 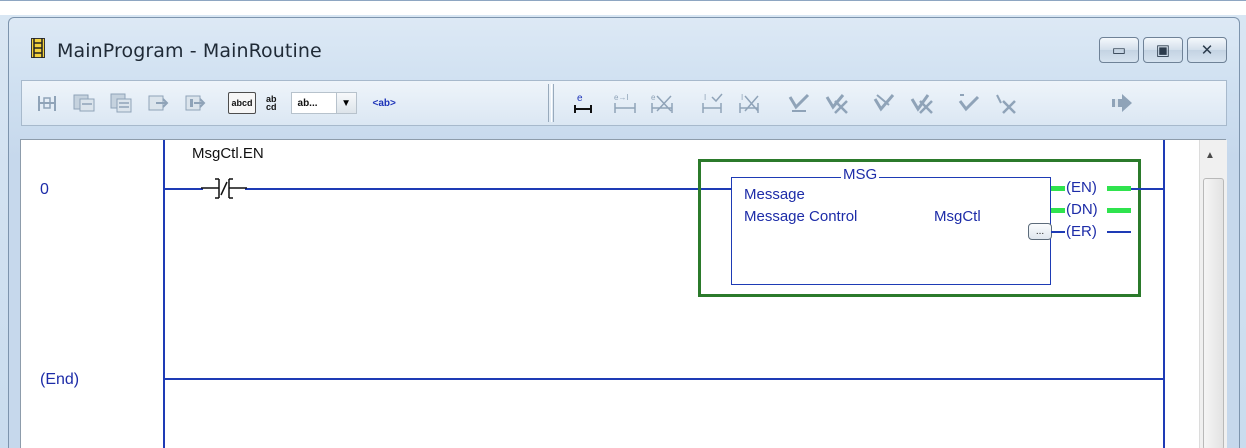 What do you see at coordinates (969, 103) in the screenshot?
I see `test-program-edits-icon` at bounding box center [969, 103].